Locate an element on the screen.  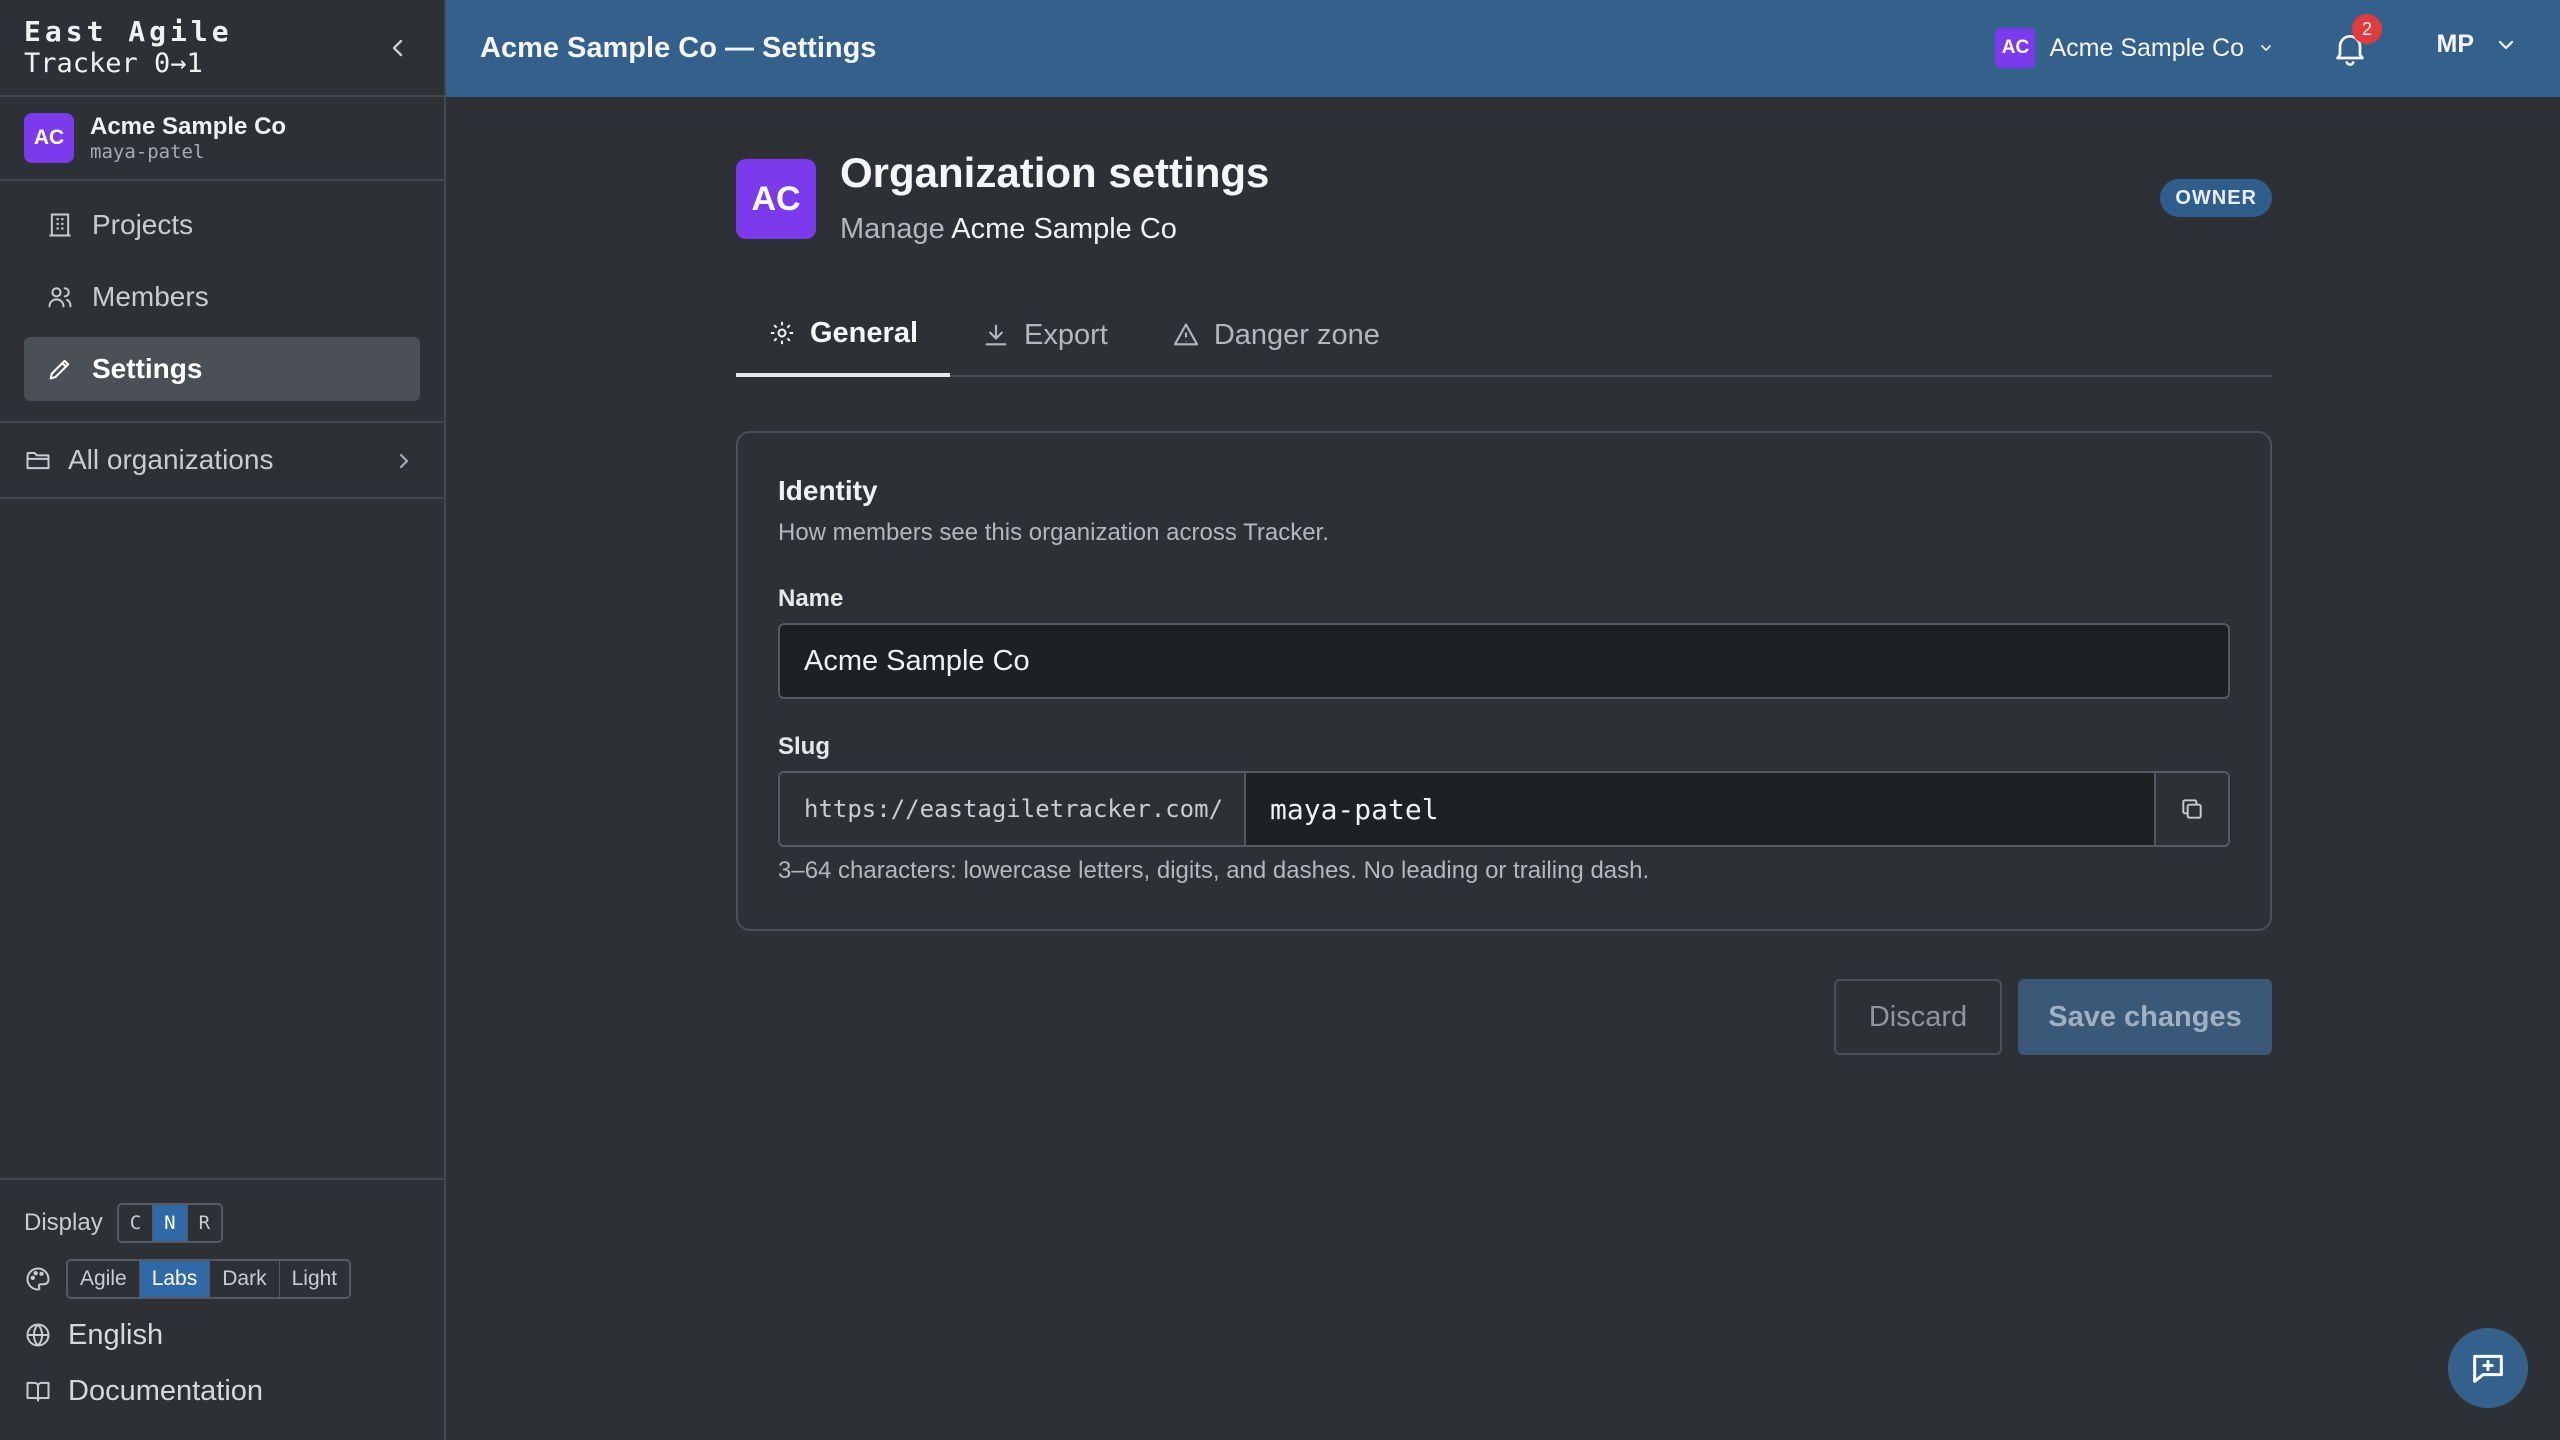
user-menu: MP is located at coordinates (2477, 44).